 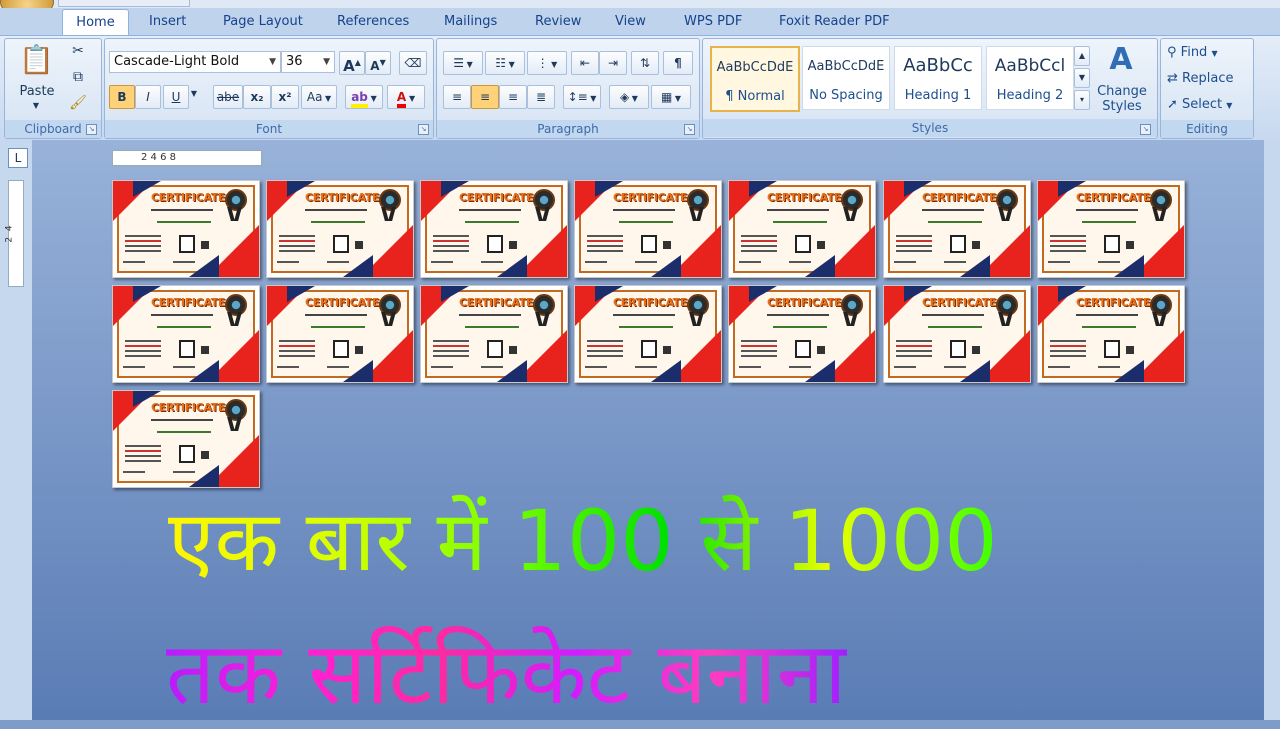 I want to click on tab-insert: Insert, so click(x=167, y=22).